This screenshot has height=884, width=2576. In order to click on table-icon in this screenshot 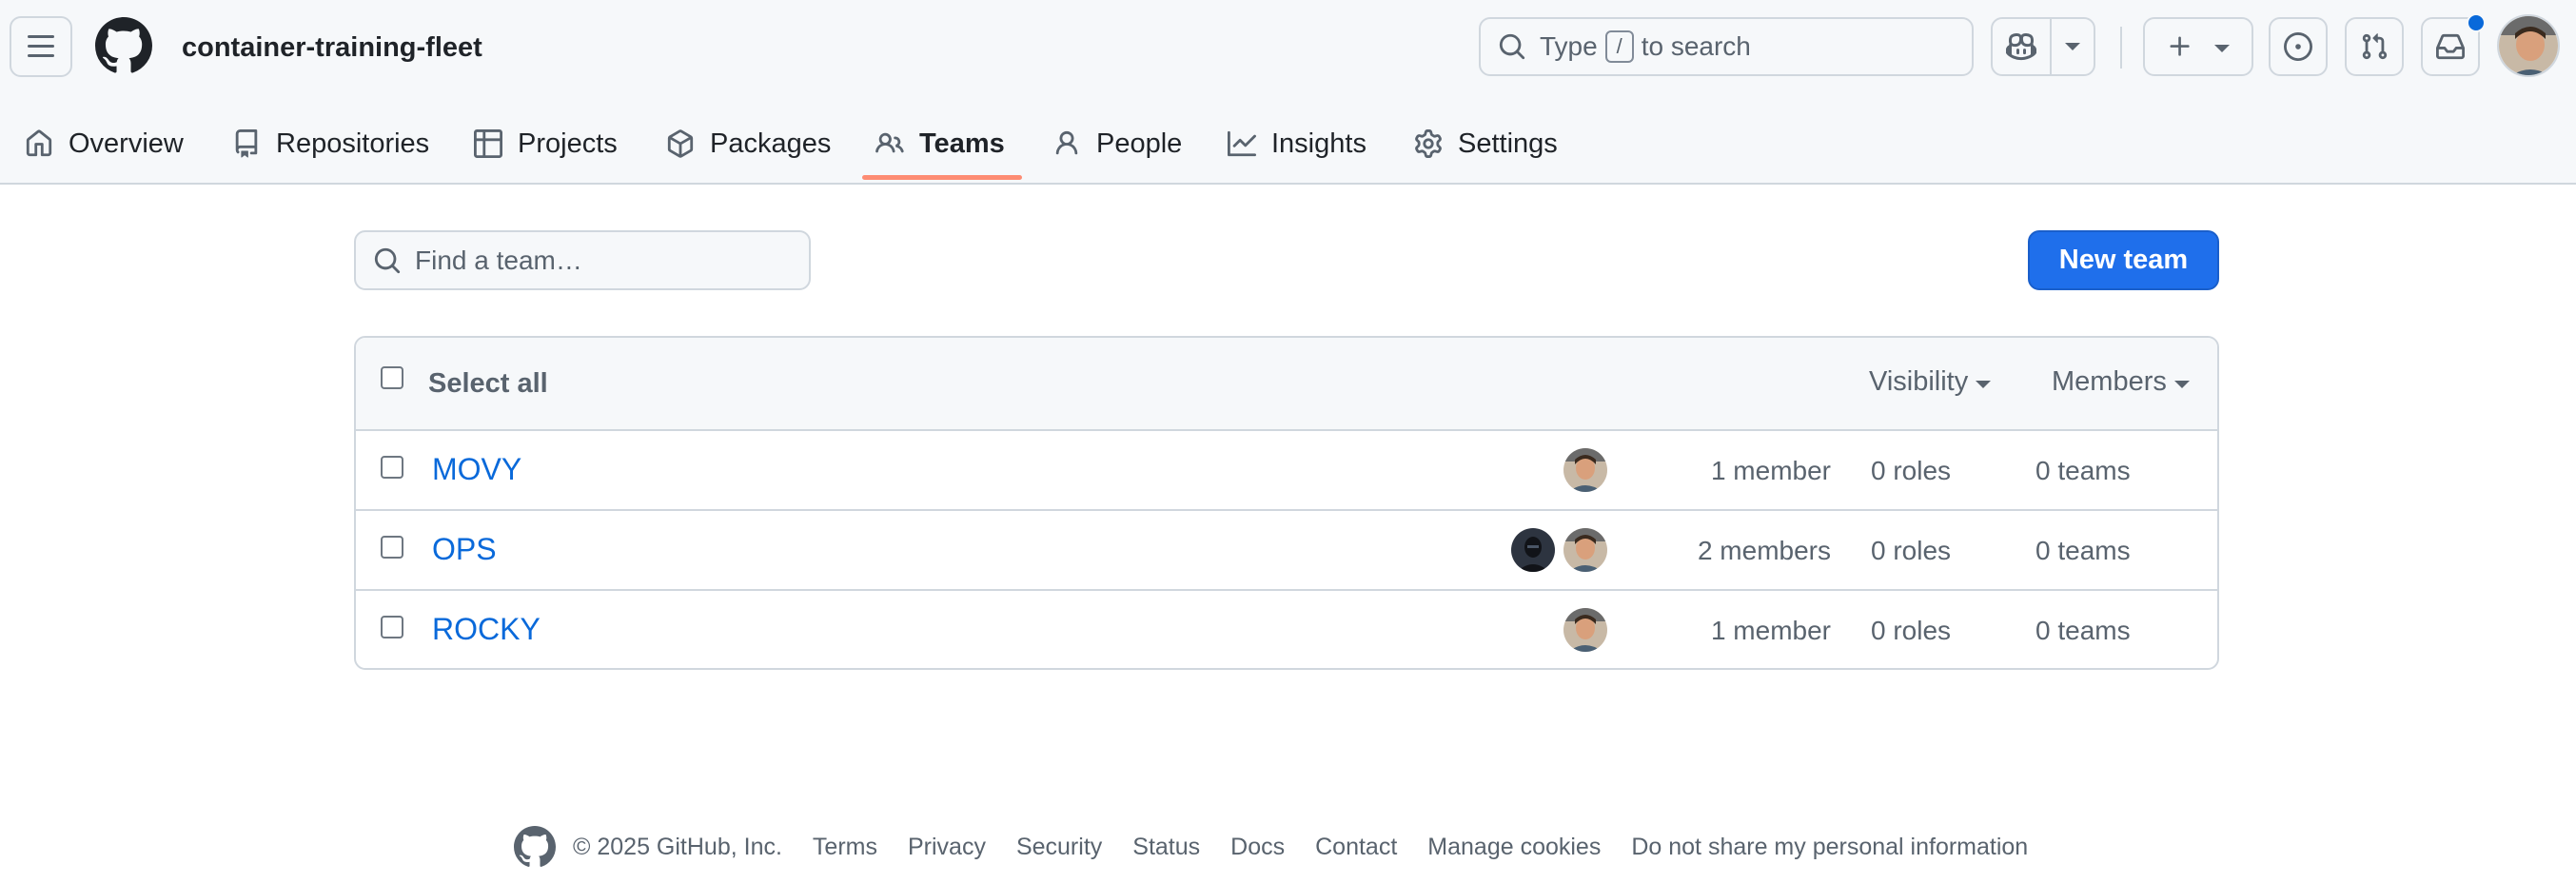, I will do `click(488, 143)`.